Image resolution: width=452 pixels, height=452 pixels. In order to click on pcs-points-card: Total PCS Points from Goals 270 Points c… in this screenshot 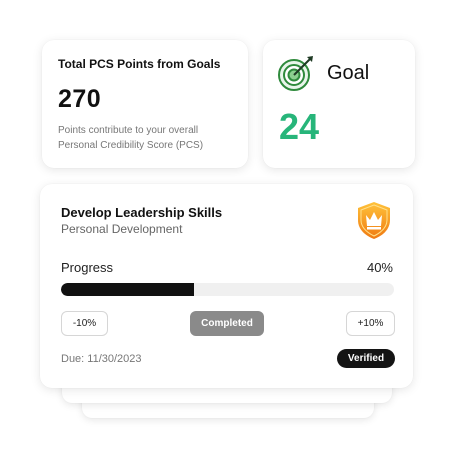, I will do `click(145, 104)`.